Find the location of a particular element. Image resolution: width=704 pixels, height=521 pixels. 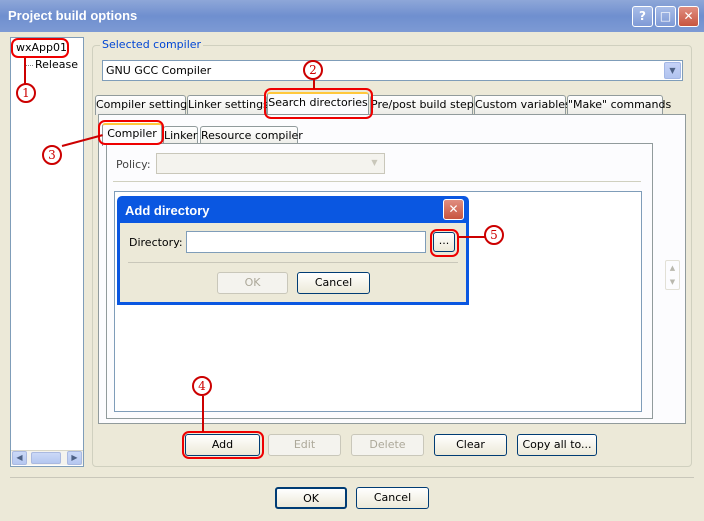

ok-button: OK is located at coordinates (311, 498).